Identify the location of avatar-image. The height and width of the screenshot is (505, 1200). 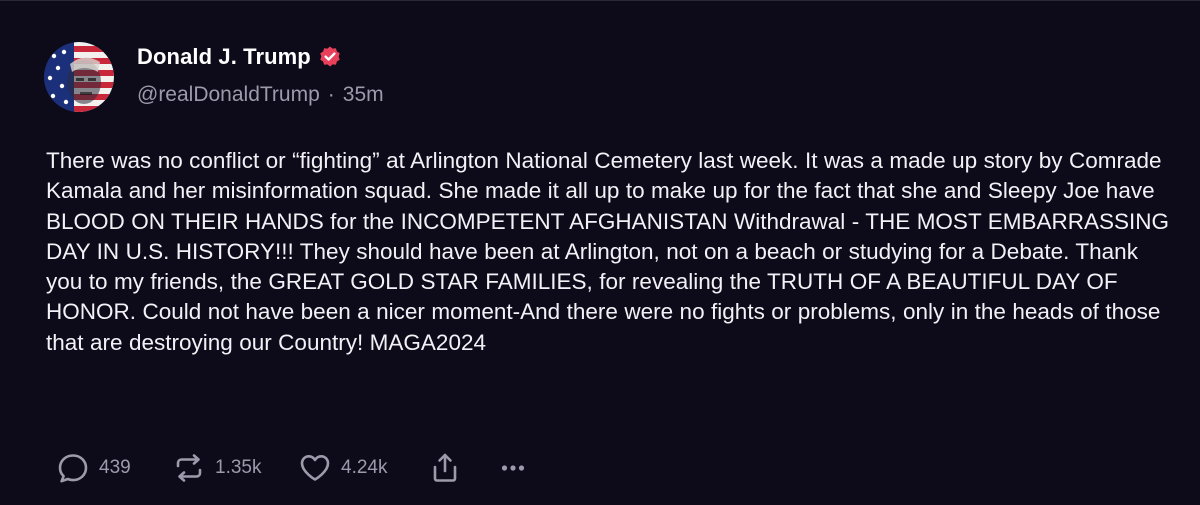
(79, 77).